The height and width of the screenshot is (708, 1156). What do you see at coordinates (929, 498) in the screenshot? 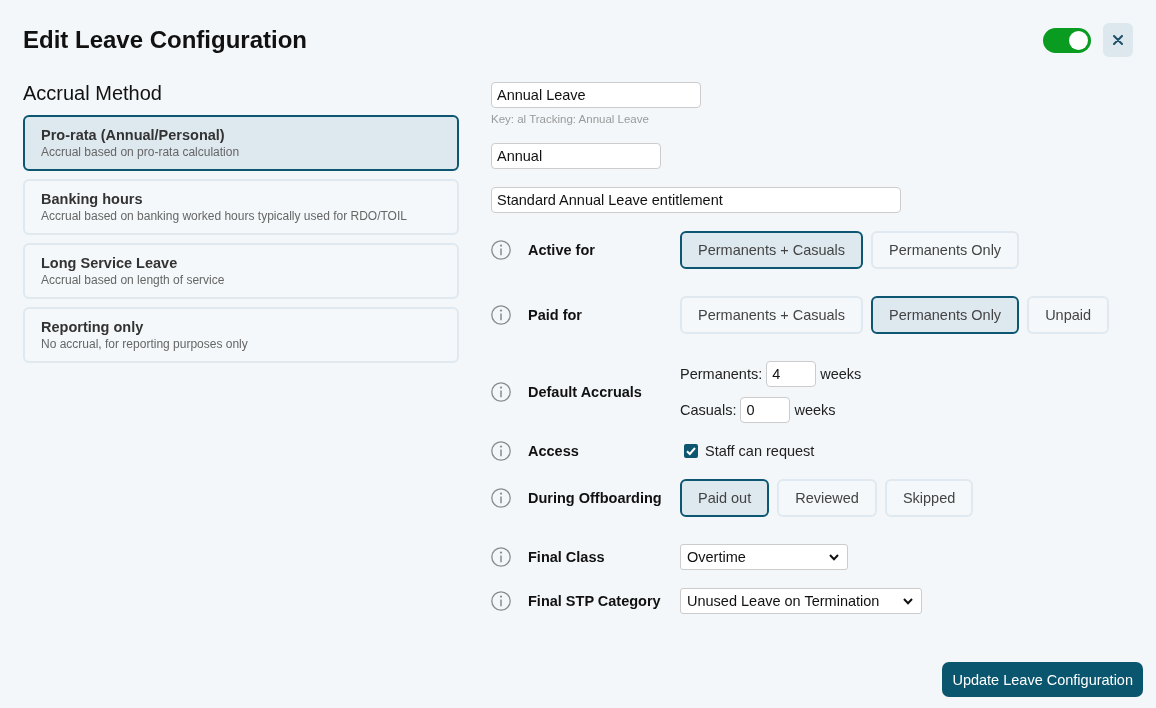
I see `option-button: Skipped` at bounding box center [929, 498].